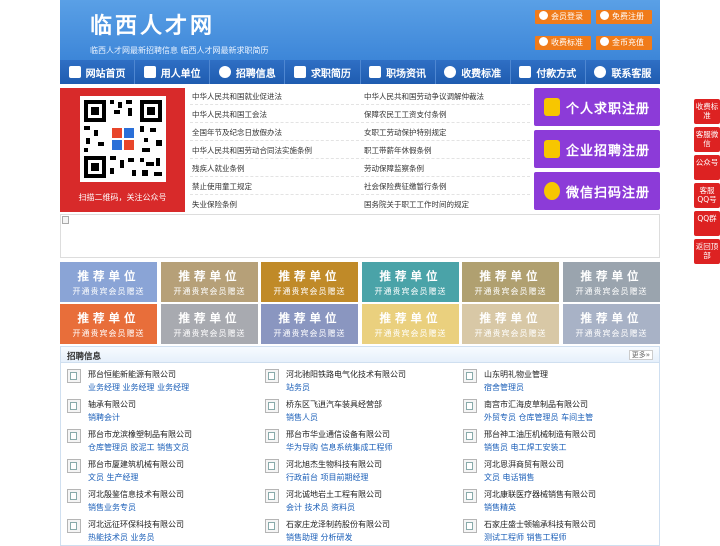 The image size is (720, 546). I want to click on wechat-register-button: 微信扫码注册, so click(597, 191).